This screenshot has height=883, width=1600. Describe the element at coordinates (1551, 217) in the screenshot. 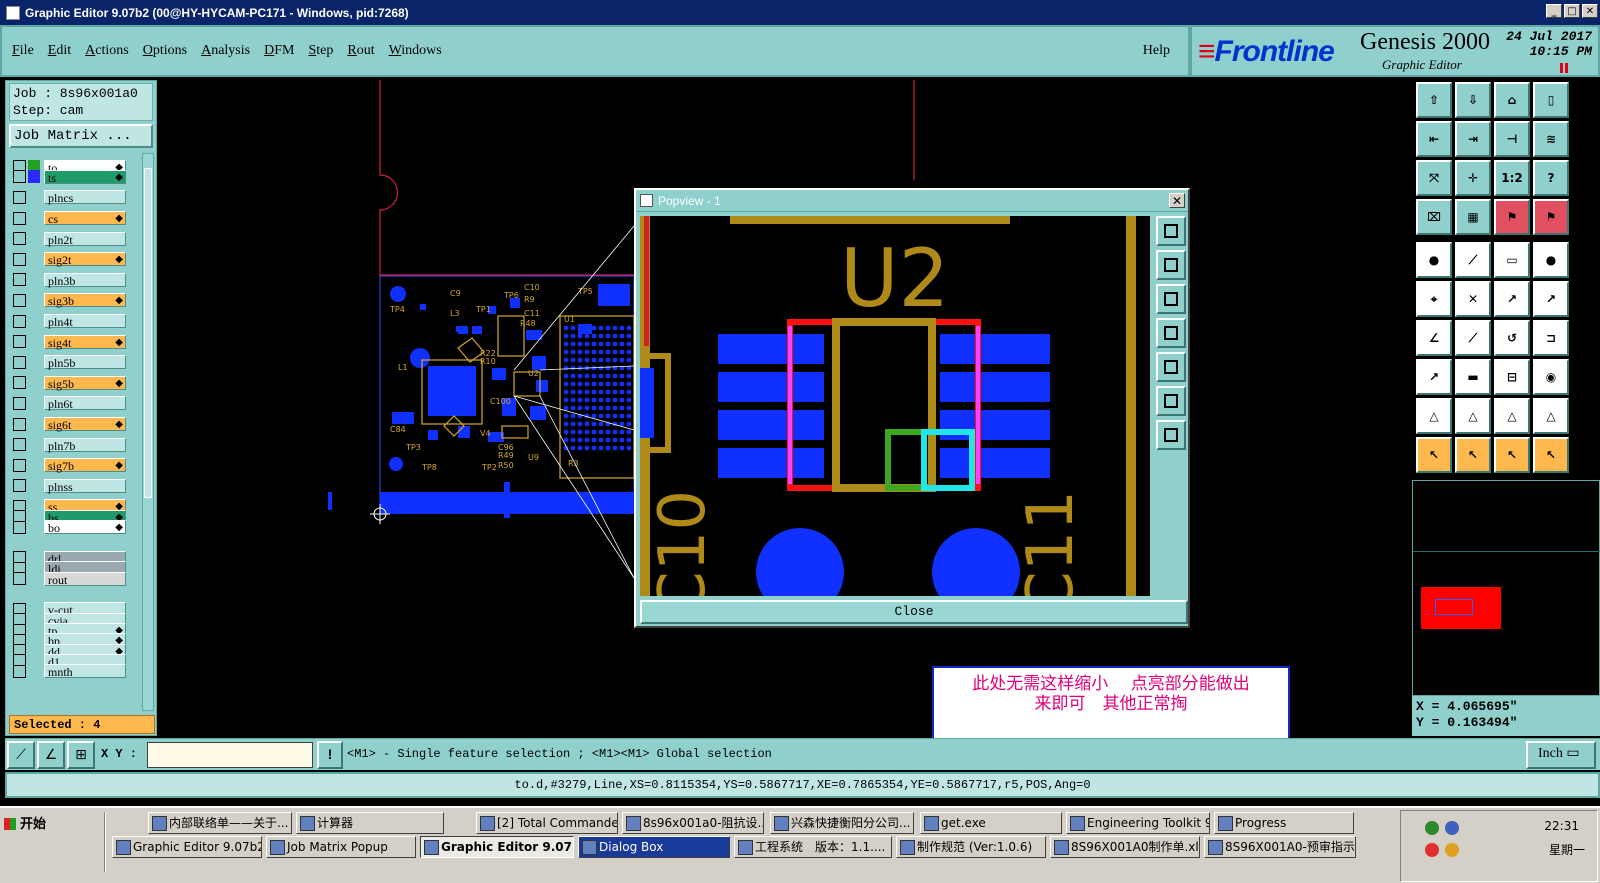

I see `layers-blue-icon: ⚑` at that location.